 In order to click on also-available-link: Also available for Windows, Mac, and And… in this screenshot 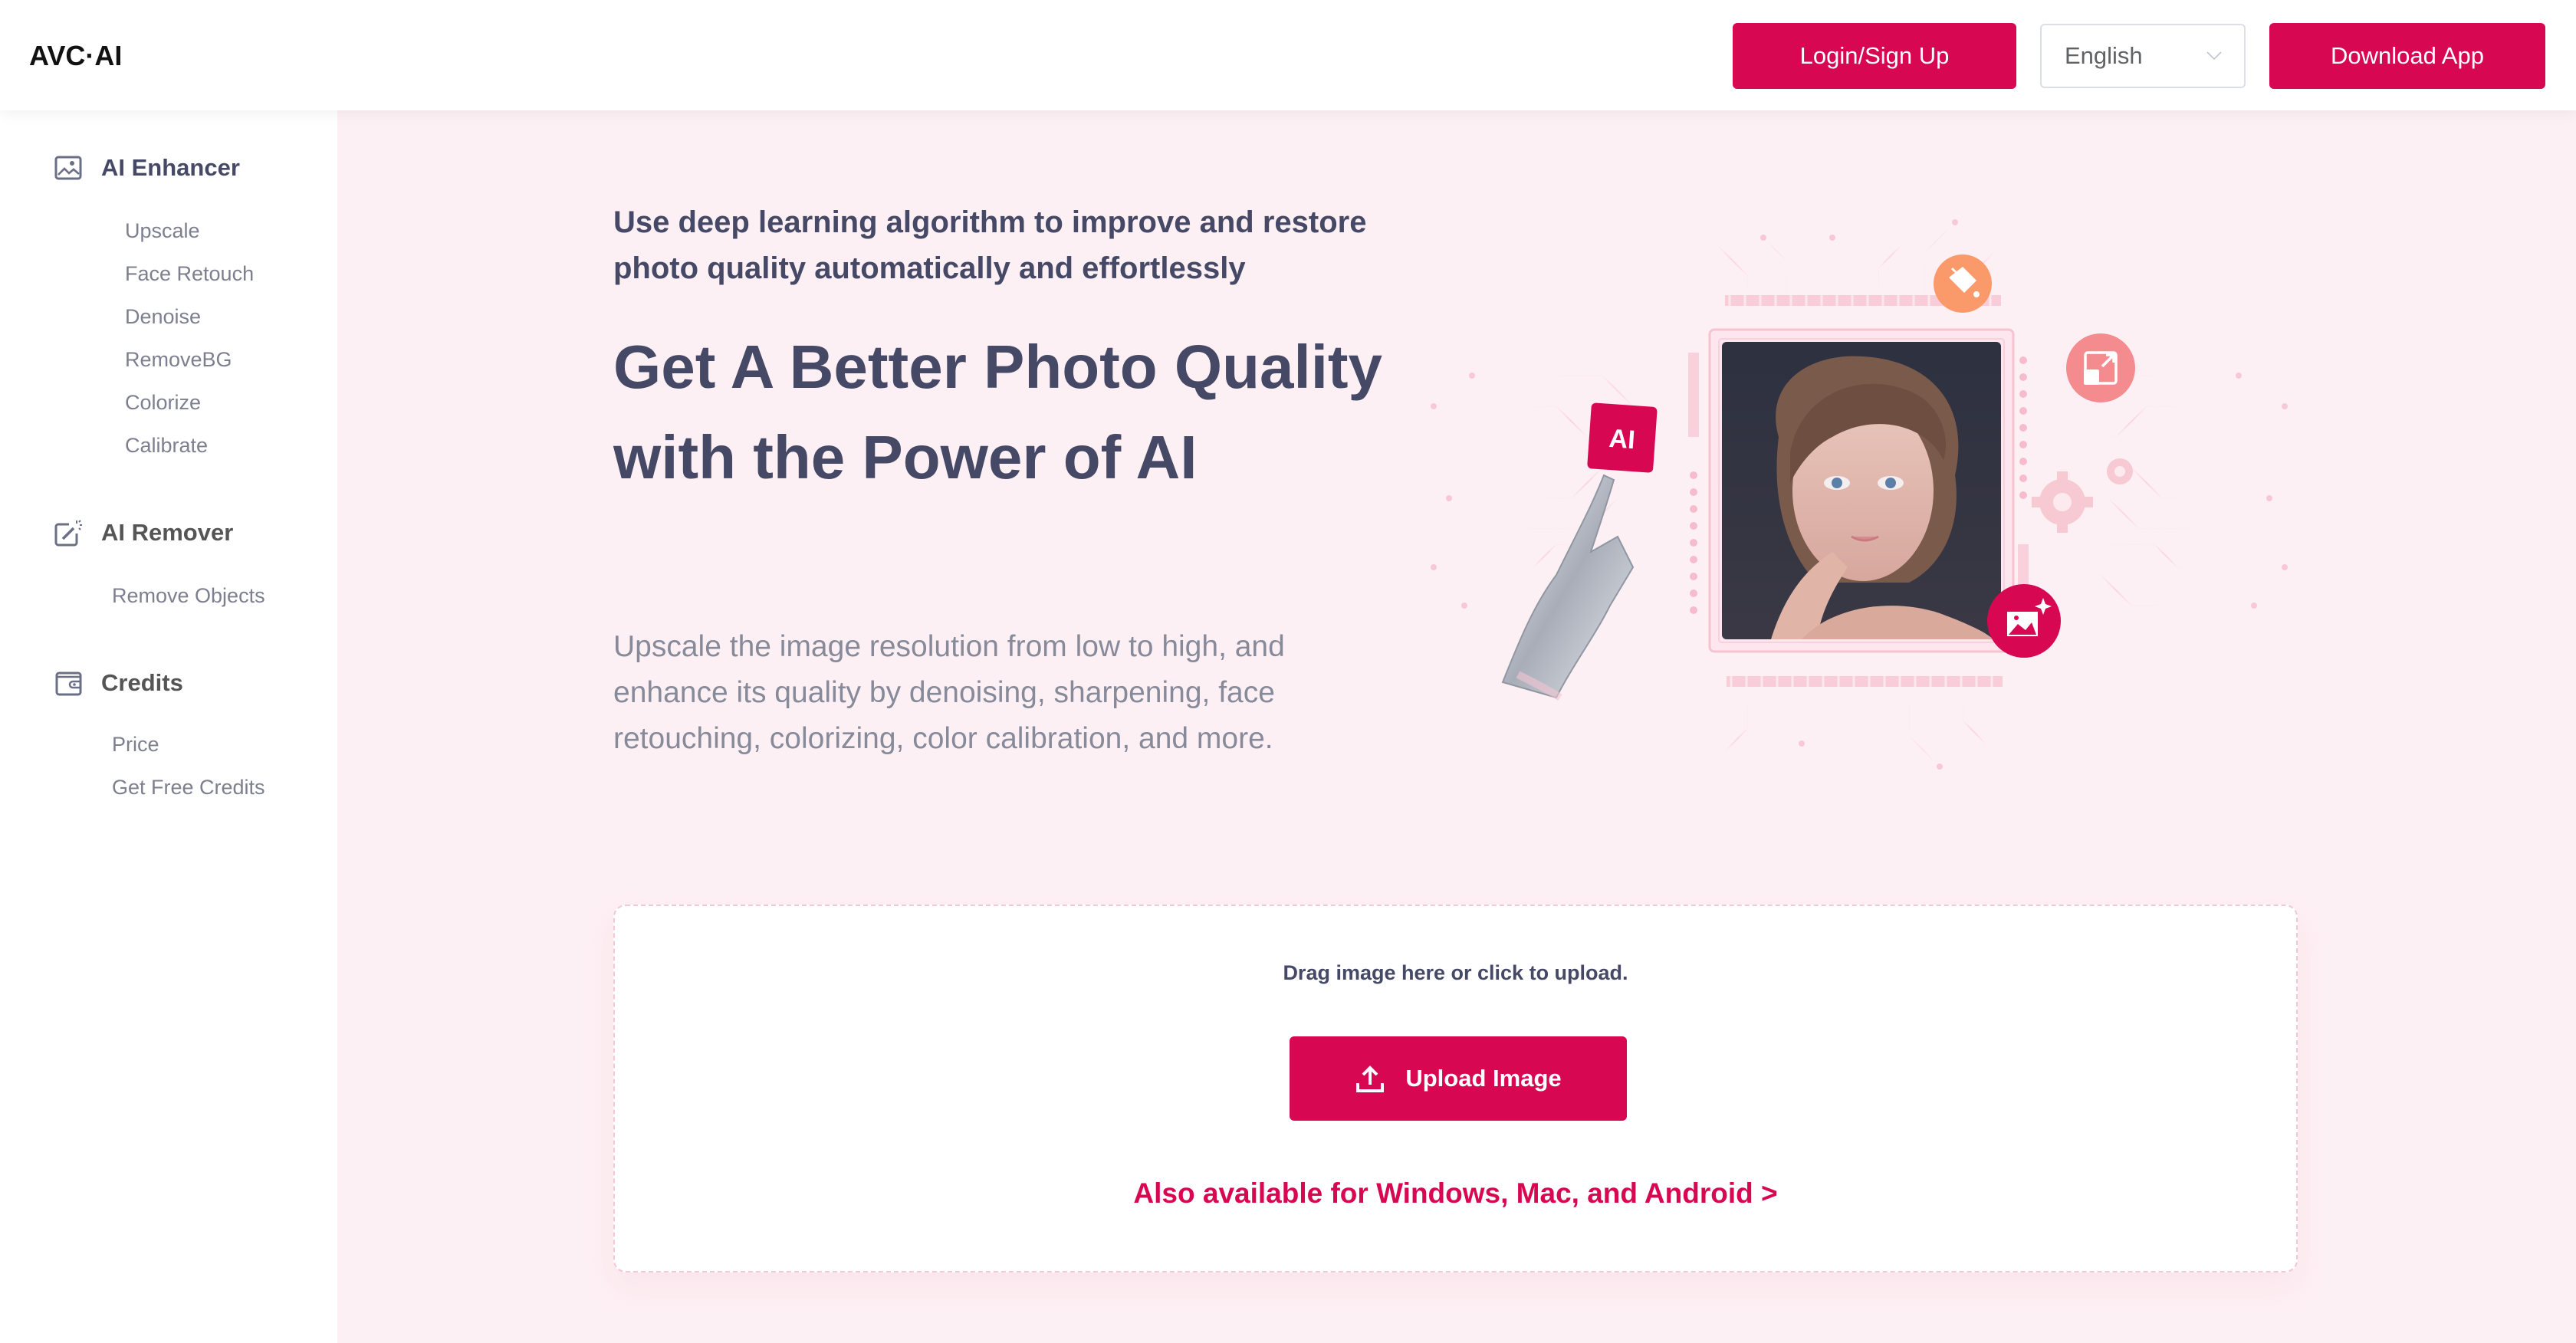, I will do `click(1456, 1194)`.